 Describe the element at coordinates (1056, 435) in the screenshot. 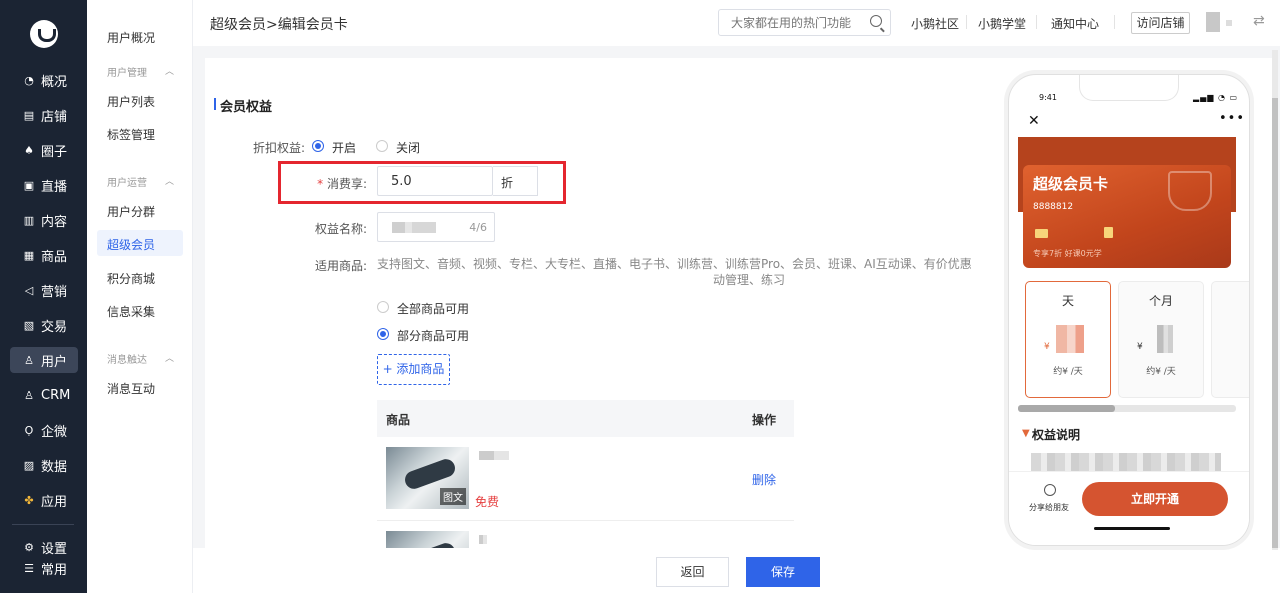

I see `benefit-title: 权益说明` at that location.